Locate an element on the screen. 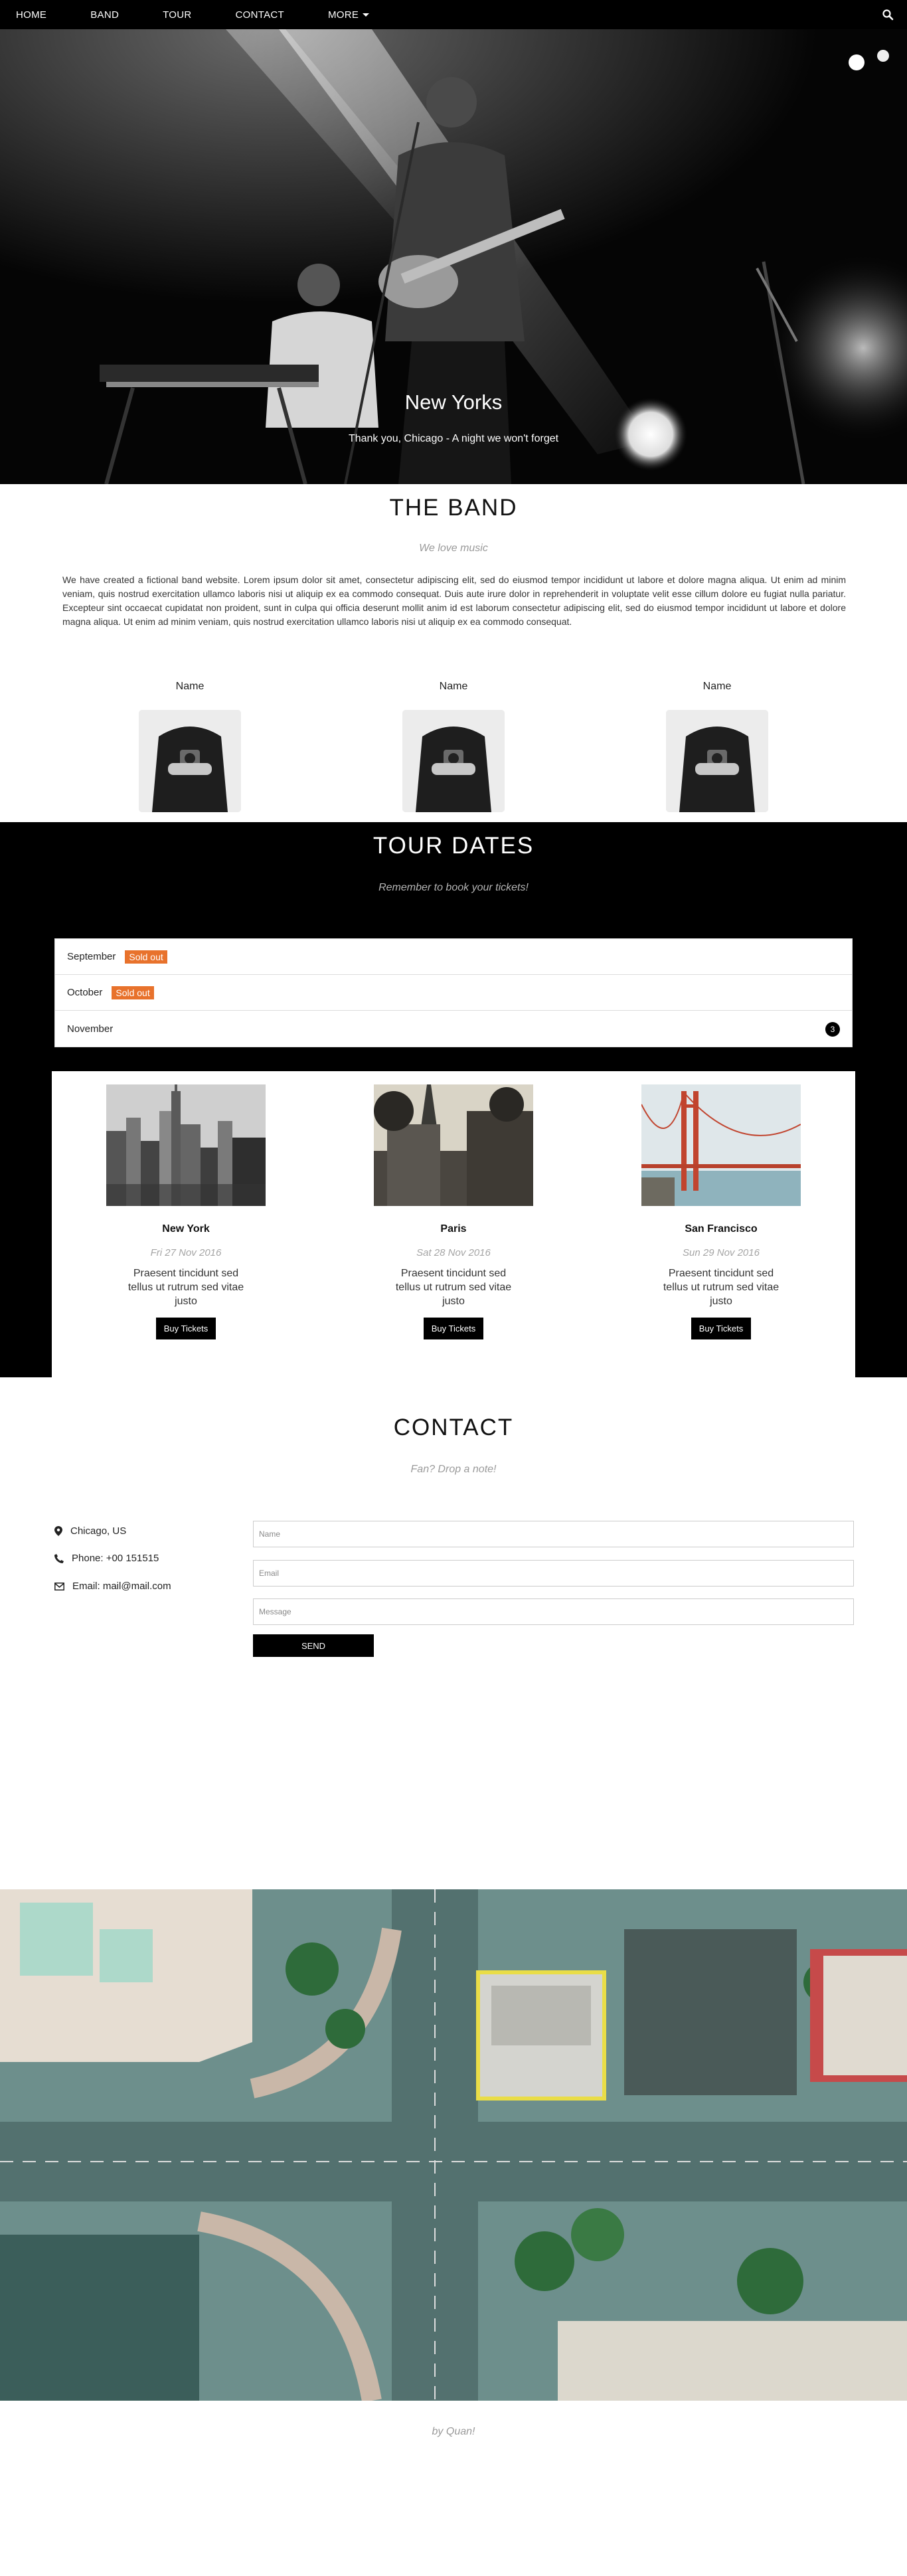 The height and width of the screenshot is (2576, 907). nav-more-dropdown: MORE is located at coordinates (349, 15).